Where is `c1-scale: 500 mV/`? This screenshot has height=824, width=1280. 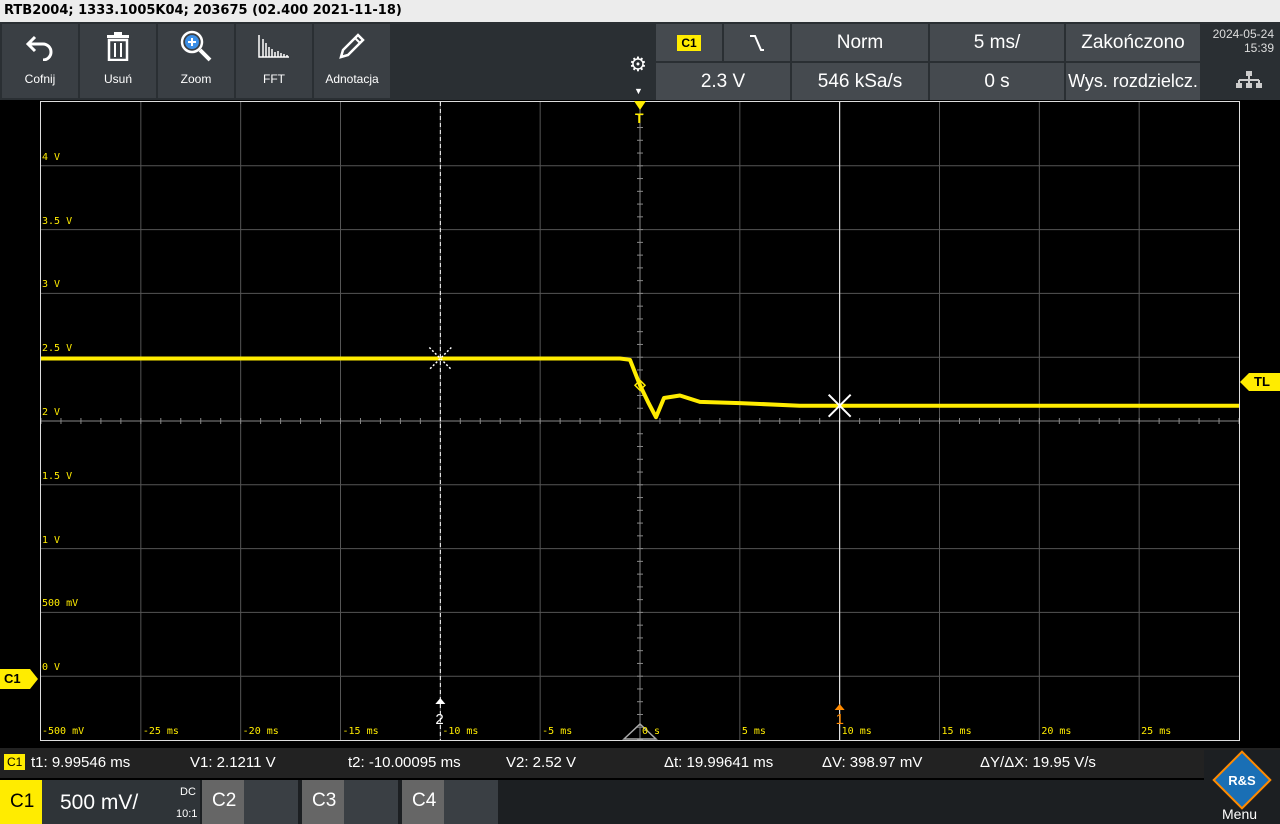
c1-scale: 500 mV/ is located at coordinates (99, 802).